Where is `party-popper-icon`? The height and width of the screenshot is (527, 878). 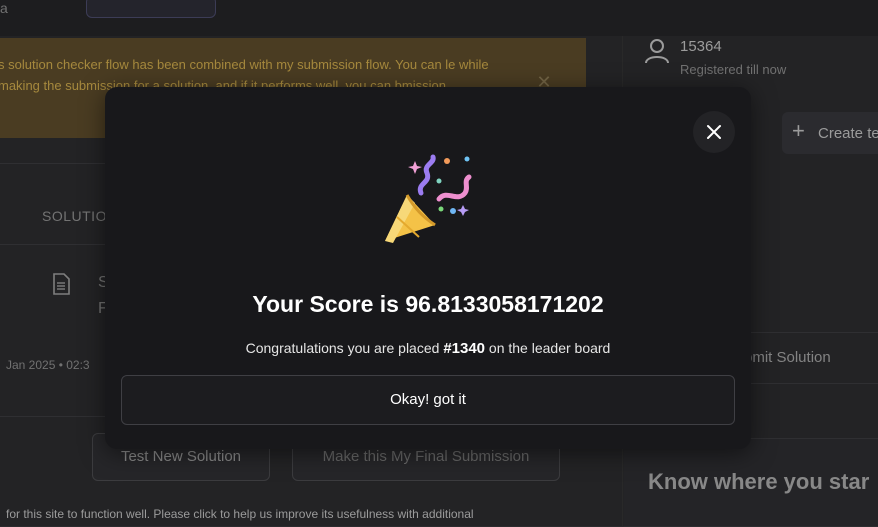
party-popper-icon is located at coordinates (428, 198).